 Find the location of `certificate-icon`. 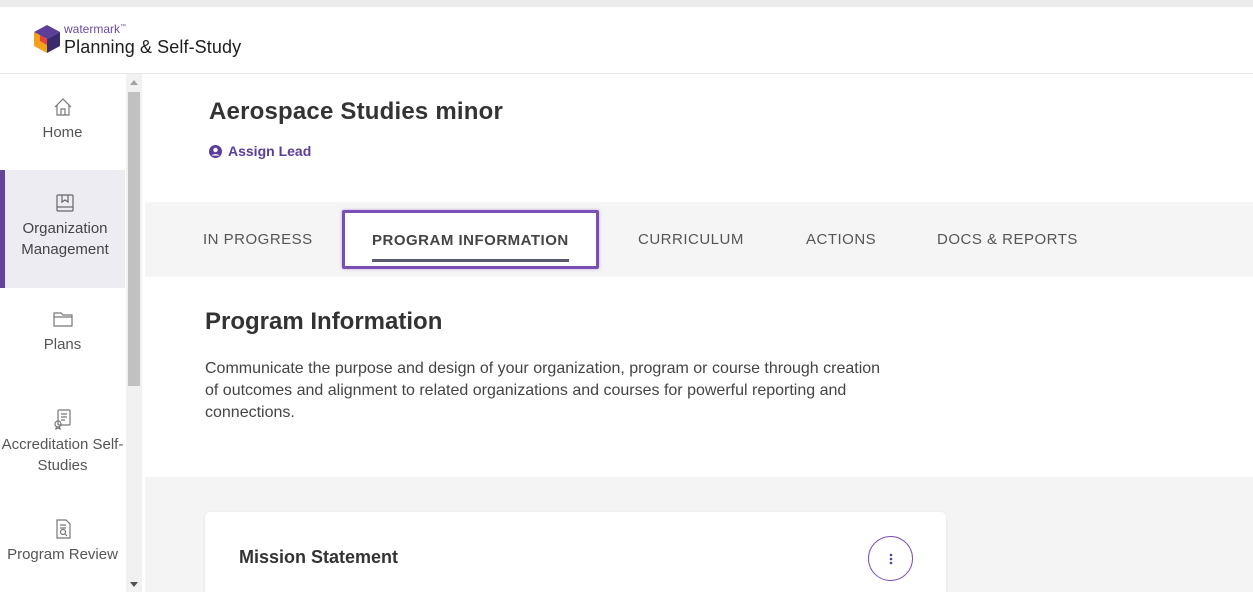

certificate-icon is located at coordinates (62, 419).